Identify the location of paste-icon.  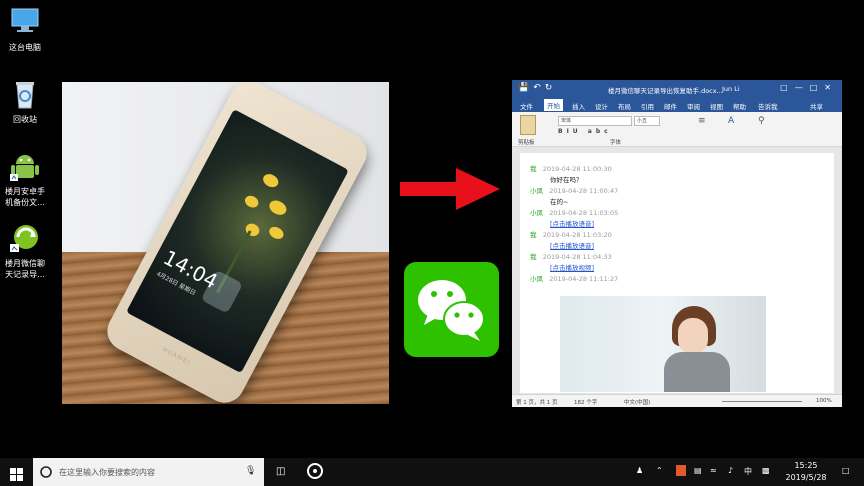
(528, 125).